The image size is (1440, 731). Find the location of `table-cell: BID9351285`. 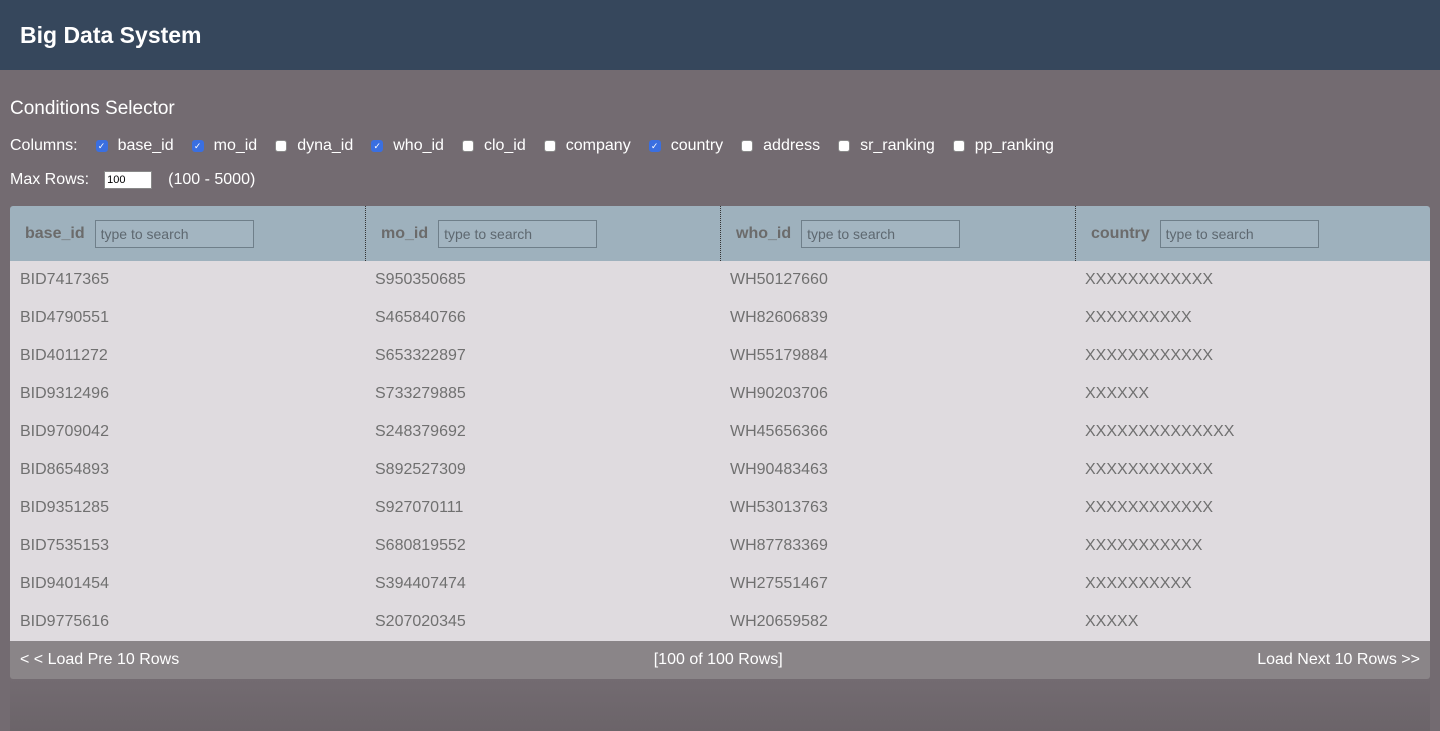

table-cell: BID9351285 is located at coordinates (64, 507).